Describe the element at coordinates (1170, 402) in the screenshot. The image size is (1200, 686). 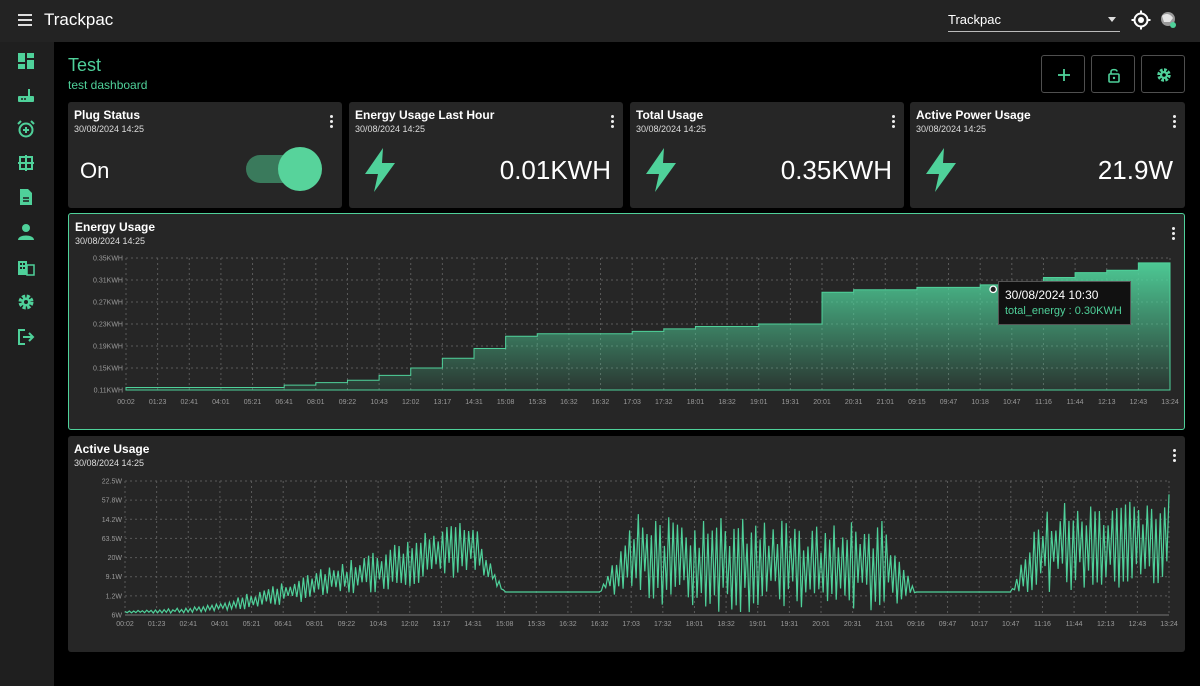
I see `x-tick-label: 13:24` at that location.